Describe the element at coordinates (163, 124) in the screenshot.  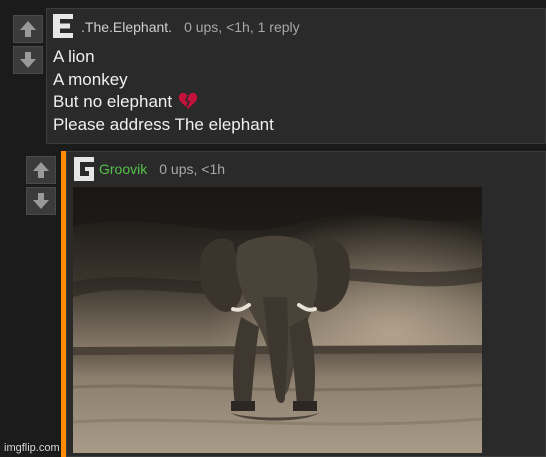
I see `body-line-4: Please address The elephant` at that location.